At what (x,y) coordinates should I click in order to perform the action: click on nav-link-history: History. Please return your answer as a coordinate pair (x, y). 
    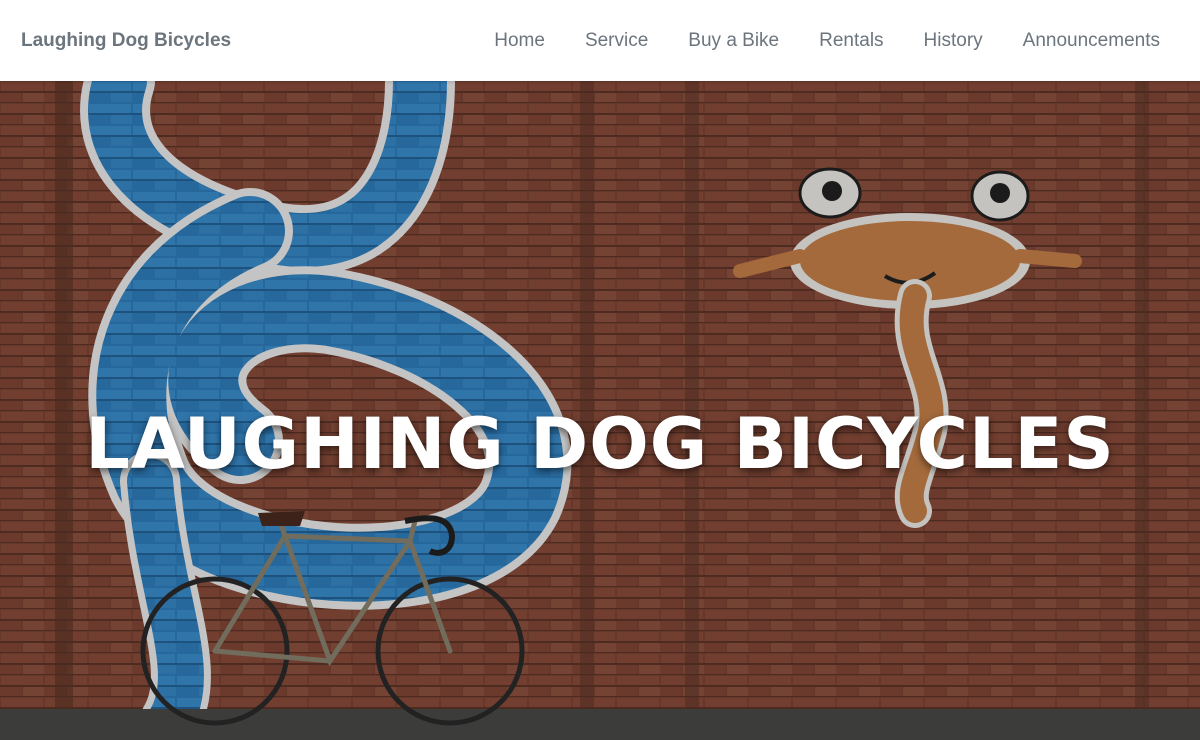
    Looking at the image, I should click on (953, 41).